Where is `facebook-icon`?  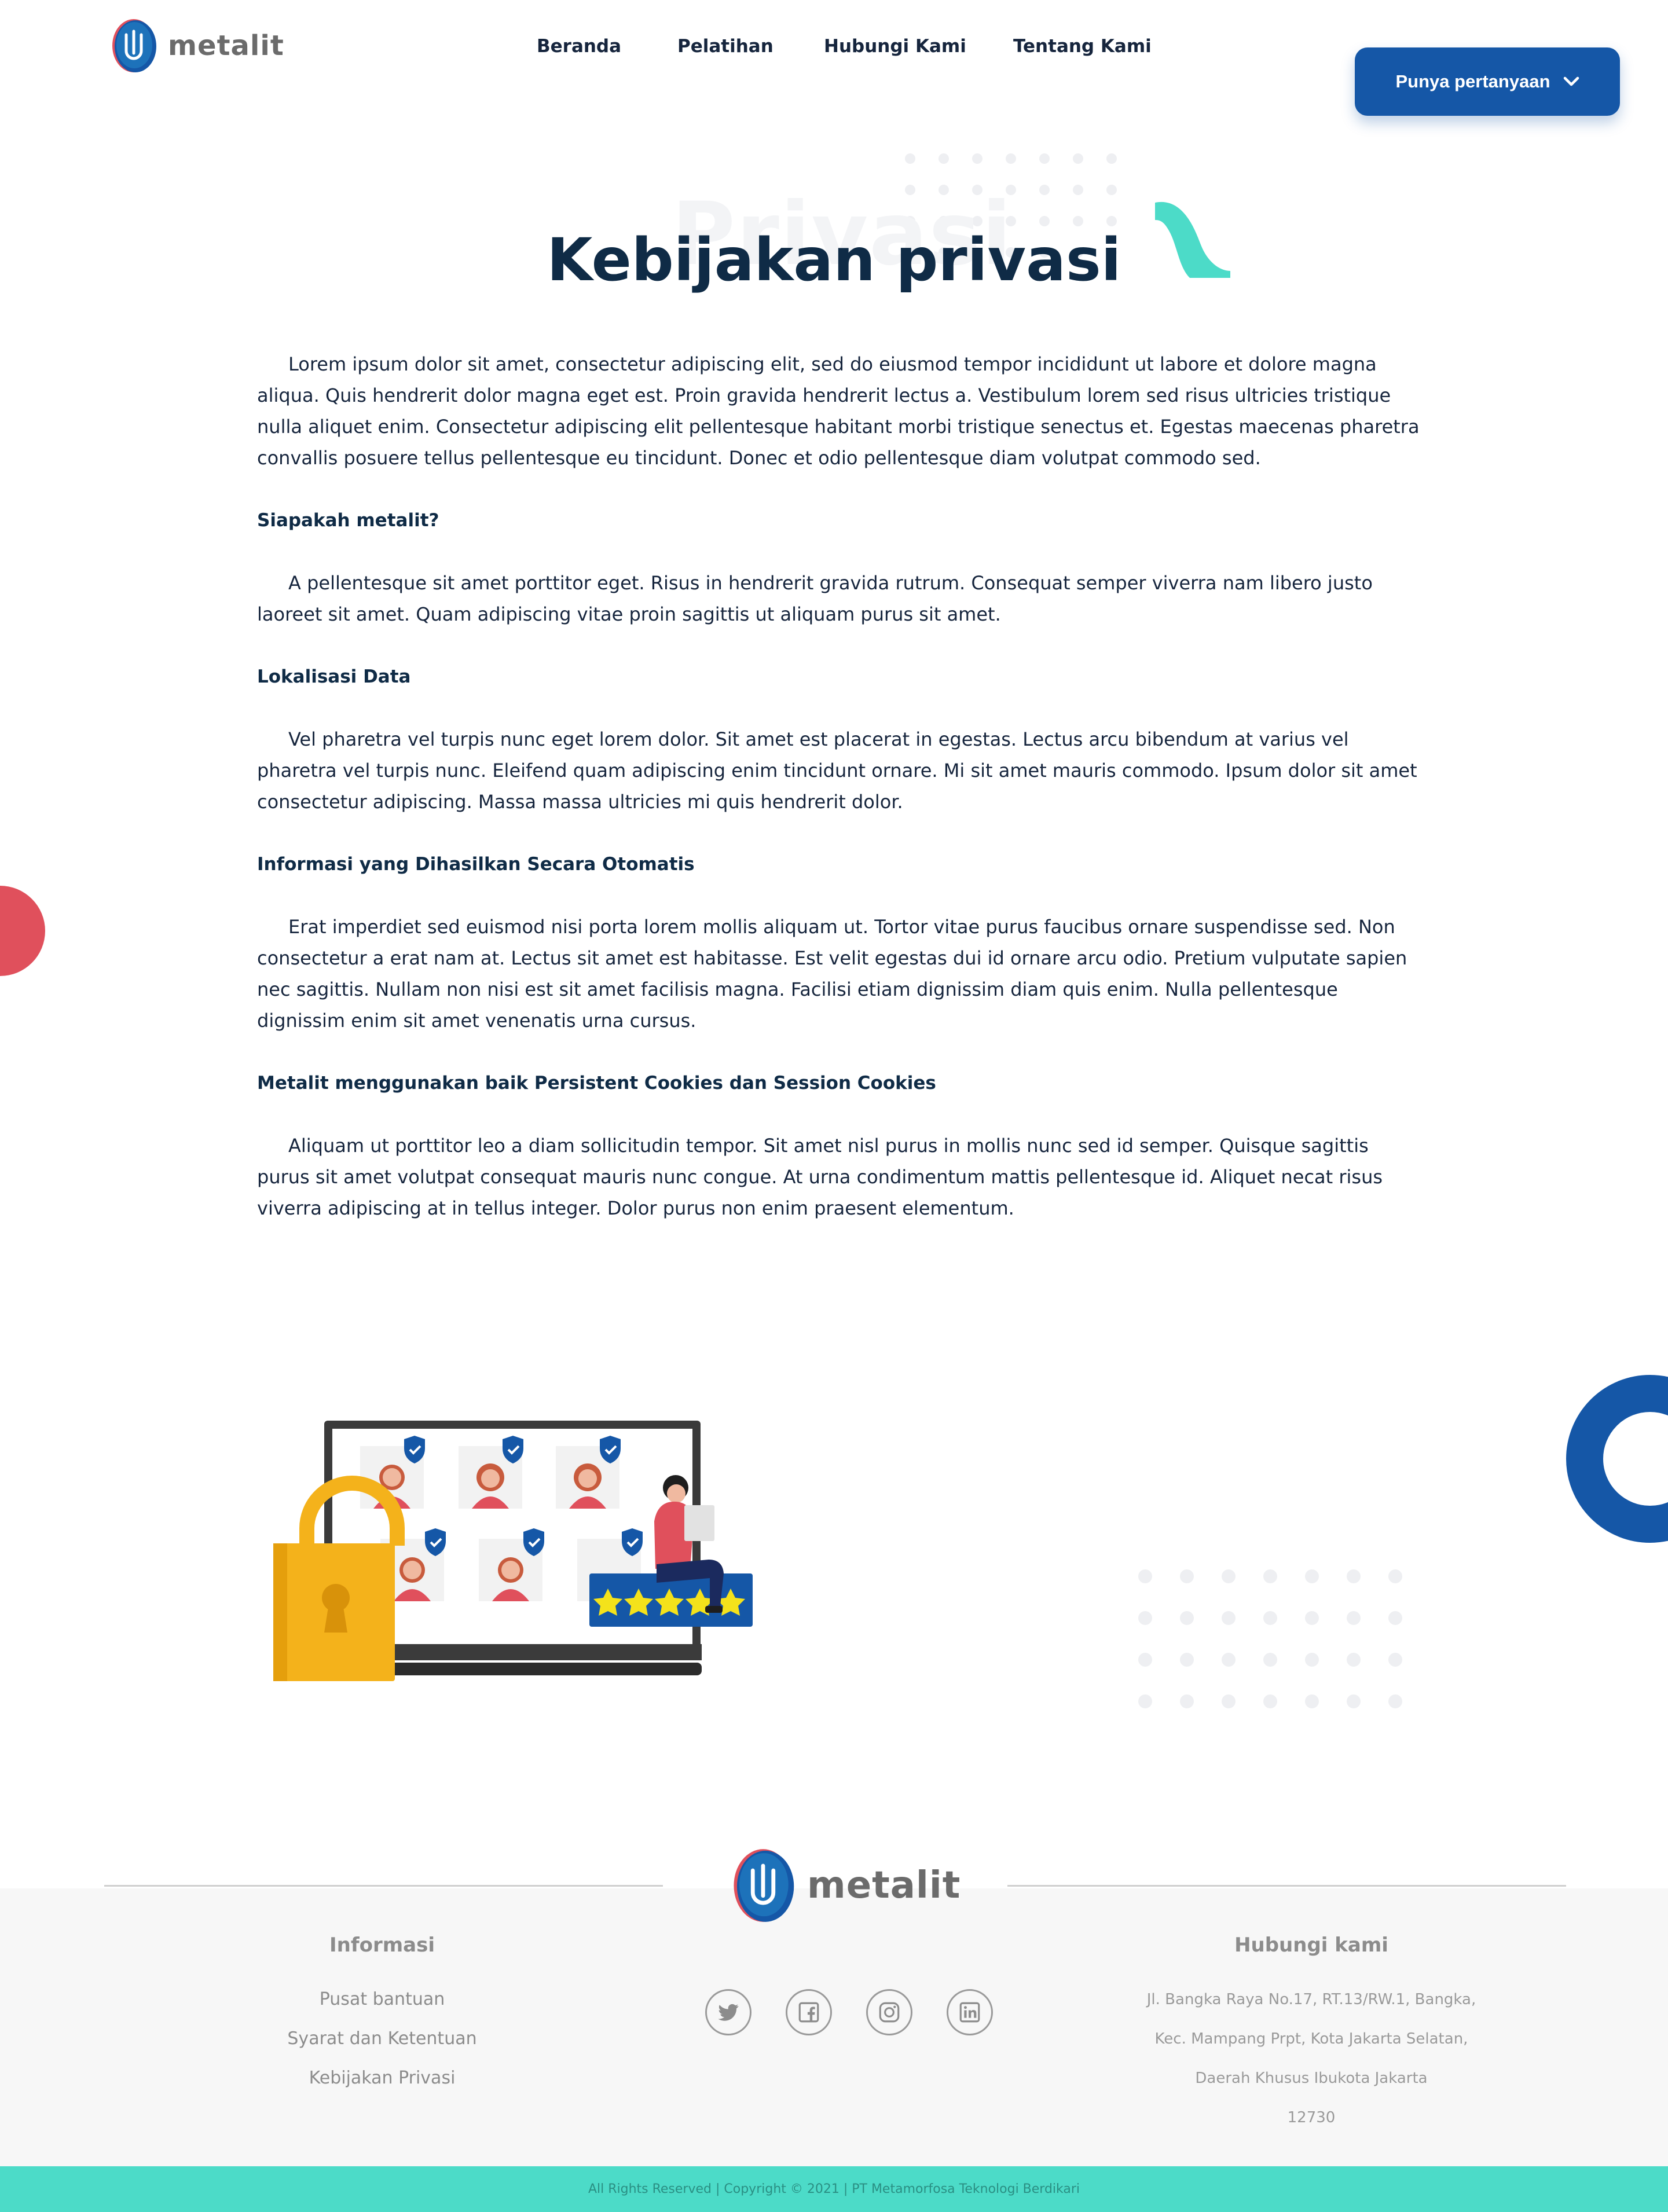 facebook-icon is located at coordinates (808, 2012).